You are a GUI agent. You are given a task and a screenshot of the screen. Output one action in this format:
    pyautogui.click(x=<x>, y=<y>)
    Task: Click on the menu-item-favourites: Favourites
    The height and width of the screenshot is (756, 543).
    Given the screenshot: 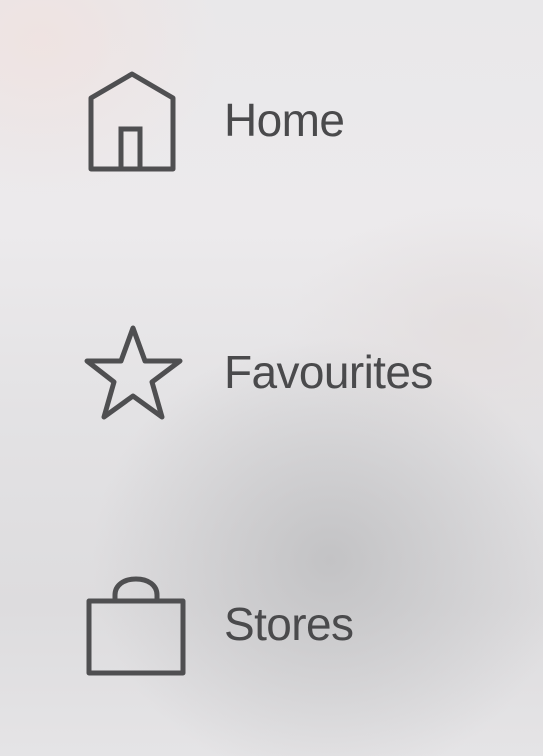 What is the action you would take?
    pyautogui.click(x=294, y=372)
    